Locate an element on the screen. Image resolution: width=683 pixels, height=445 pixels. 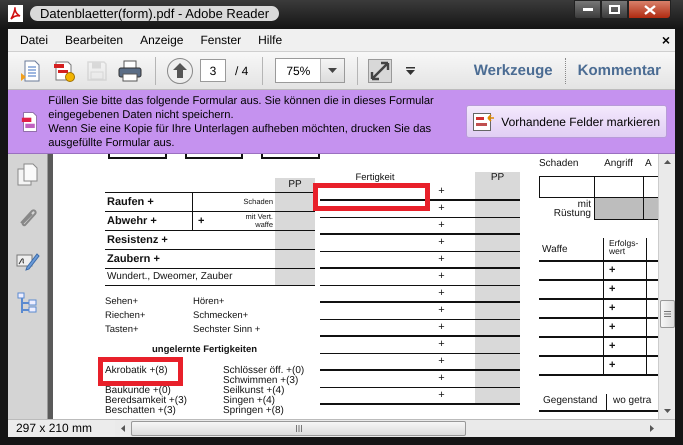
minimize-icon is located at coordinates (587, 10).